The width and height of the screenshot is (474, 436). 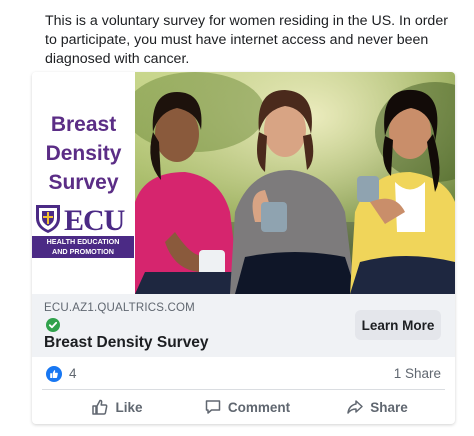 I want to click on logo-subtitle: HEALTH EDUCATION AND PROMOTION, so click(x=83, y=247).